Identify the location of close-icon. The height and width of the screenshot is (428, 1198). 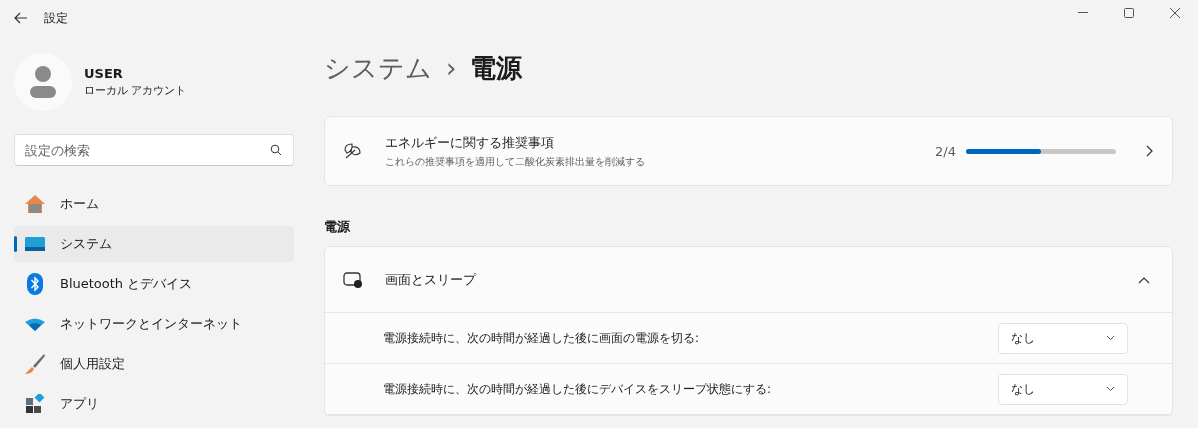
(1175, 13).